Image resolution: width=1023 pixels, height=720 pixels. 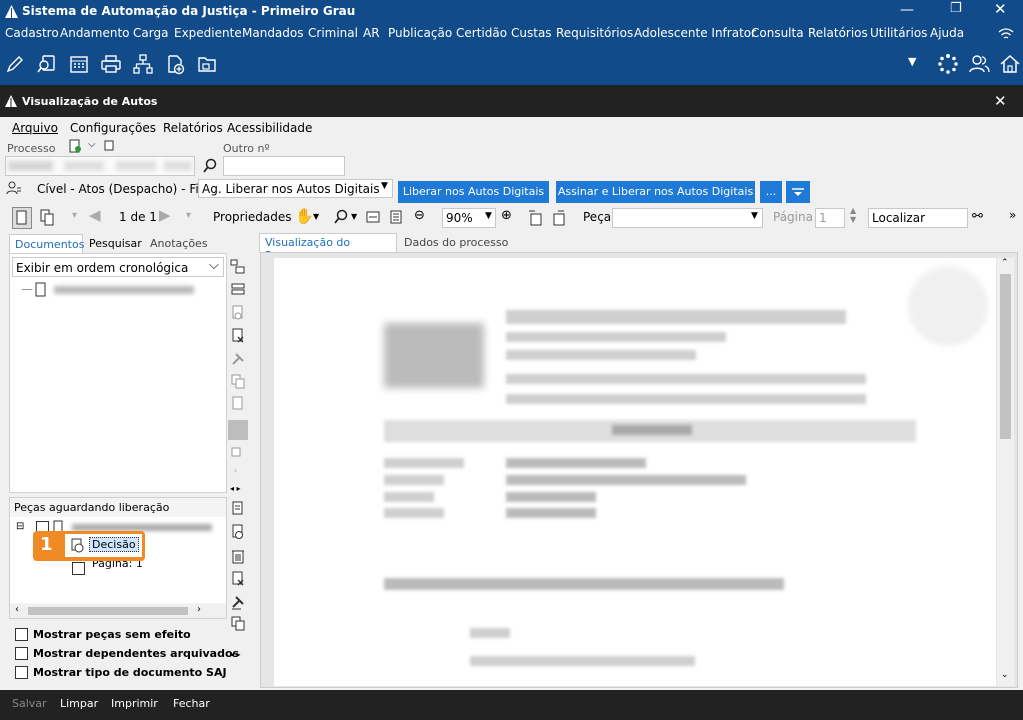 I want to click on zoom-in-icon: ⊕, so click(x=506, y=215).